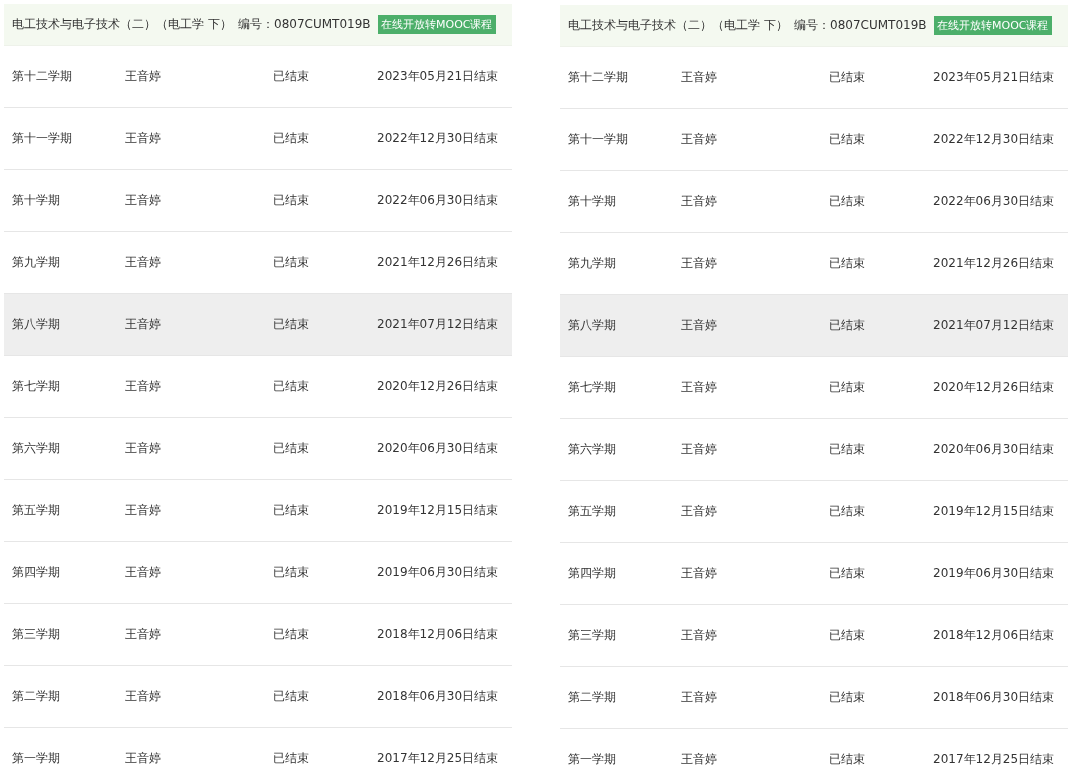 The width and height of the screenshot is (1080, 778). Describe the element at coordinates (994, 77) in the screenshot. I see `end-date: 2023年05月21日结束` at that location.